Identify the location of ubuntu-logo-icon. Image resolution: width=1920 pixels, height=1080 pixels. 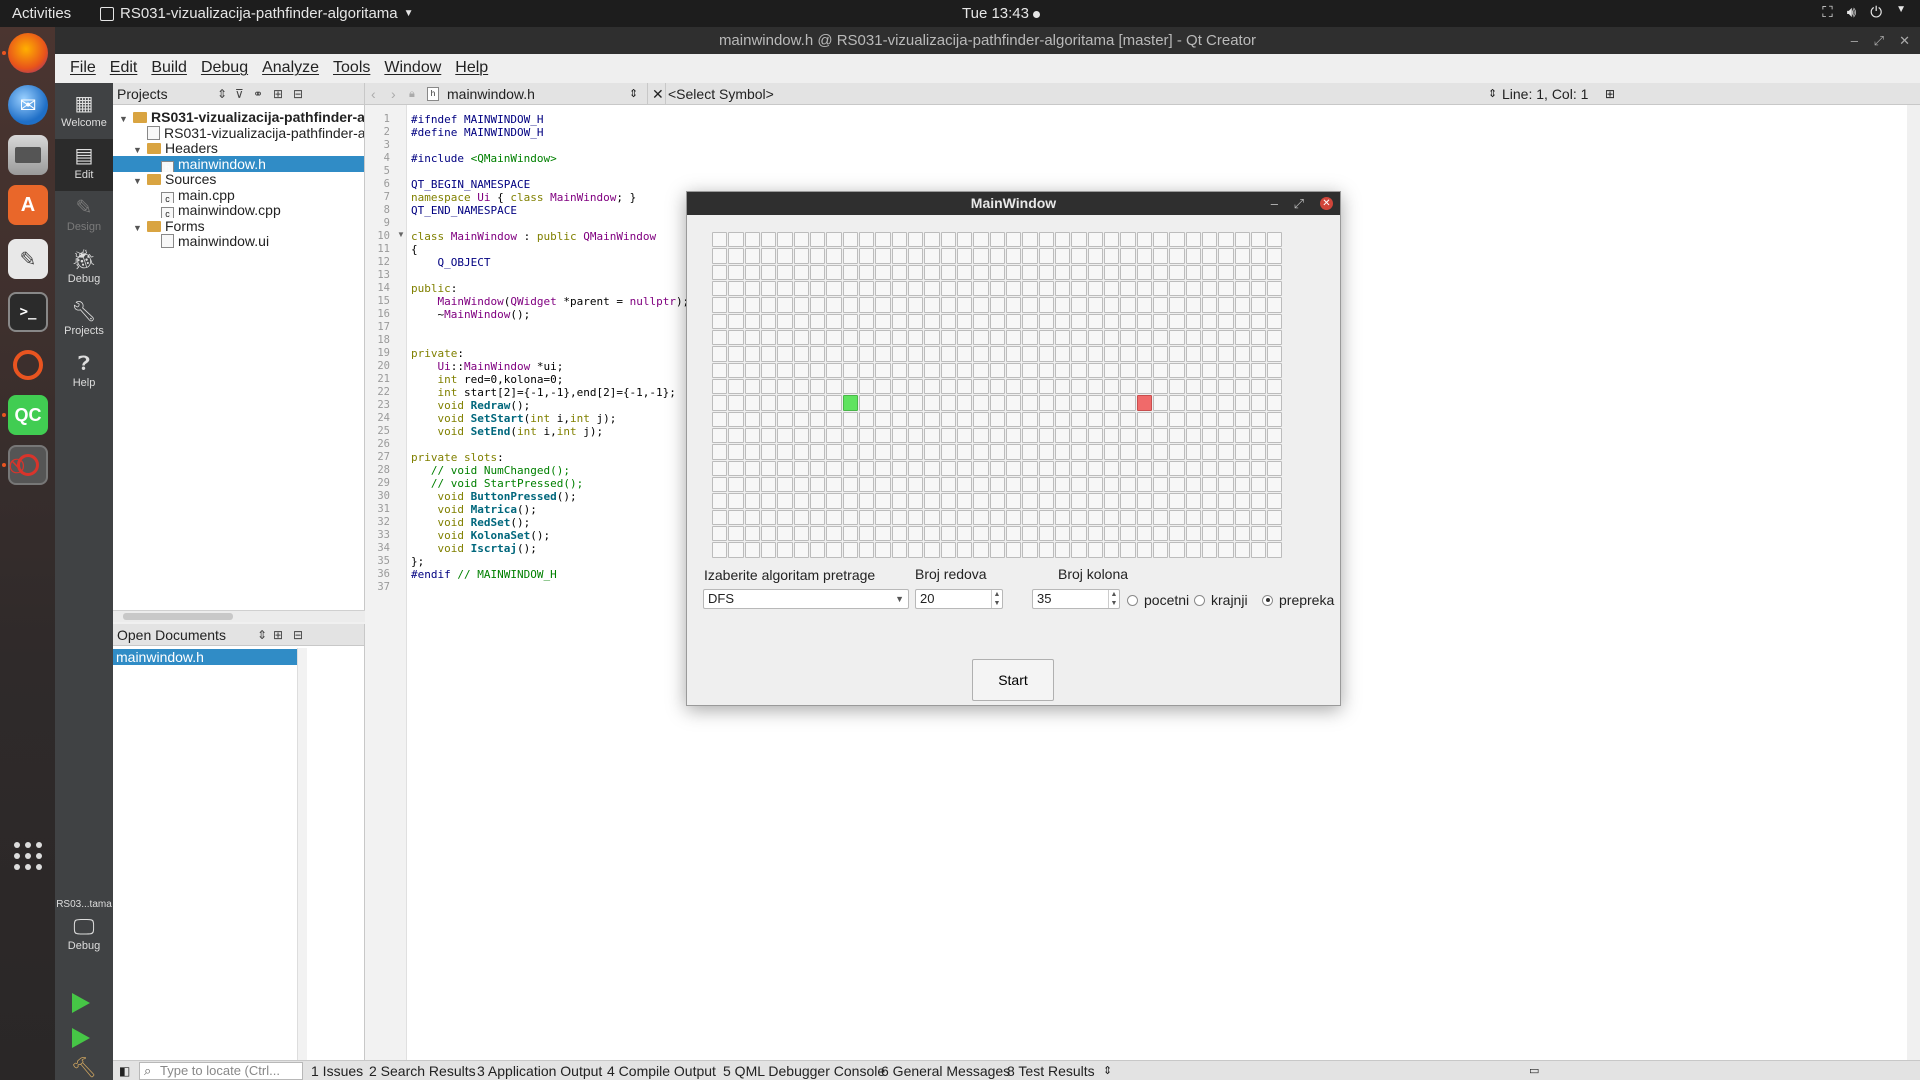
(28, 365).